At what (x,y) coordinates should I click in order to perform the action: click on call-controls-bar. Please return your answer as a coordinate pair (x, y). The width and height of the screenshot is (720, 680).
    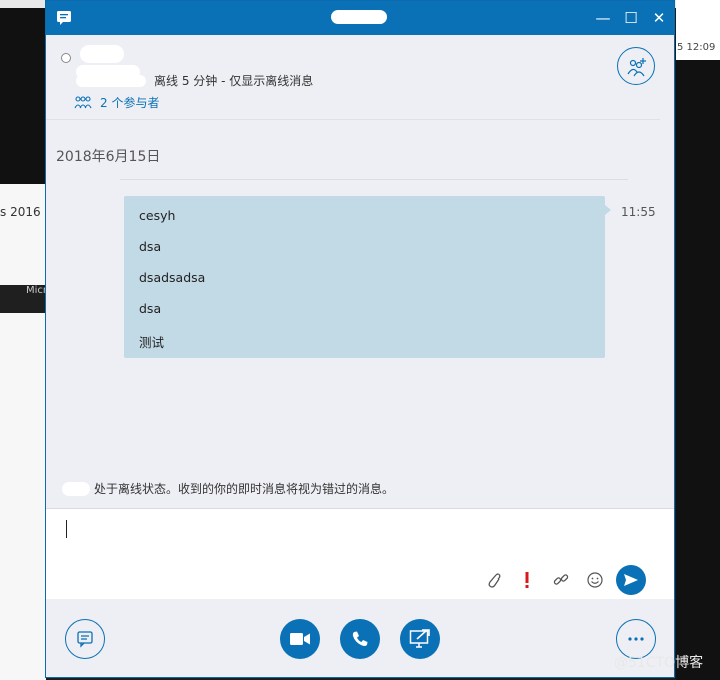
    Looking at the image, I should click on (360, 638).